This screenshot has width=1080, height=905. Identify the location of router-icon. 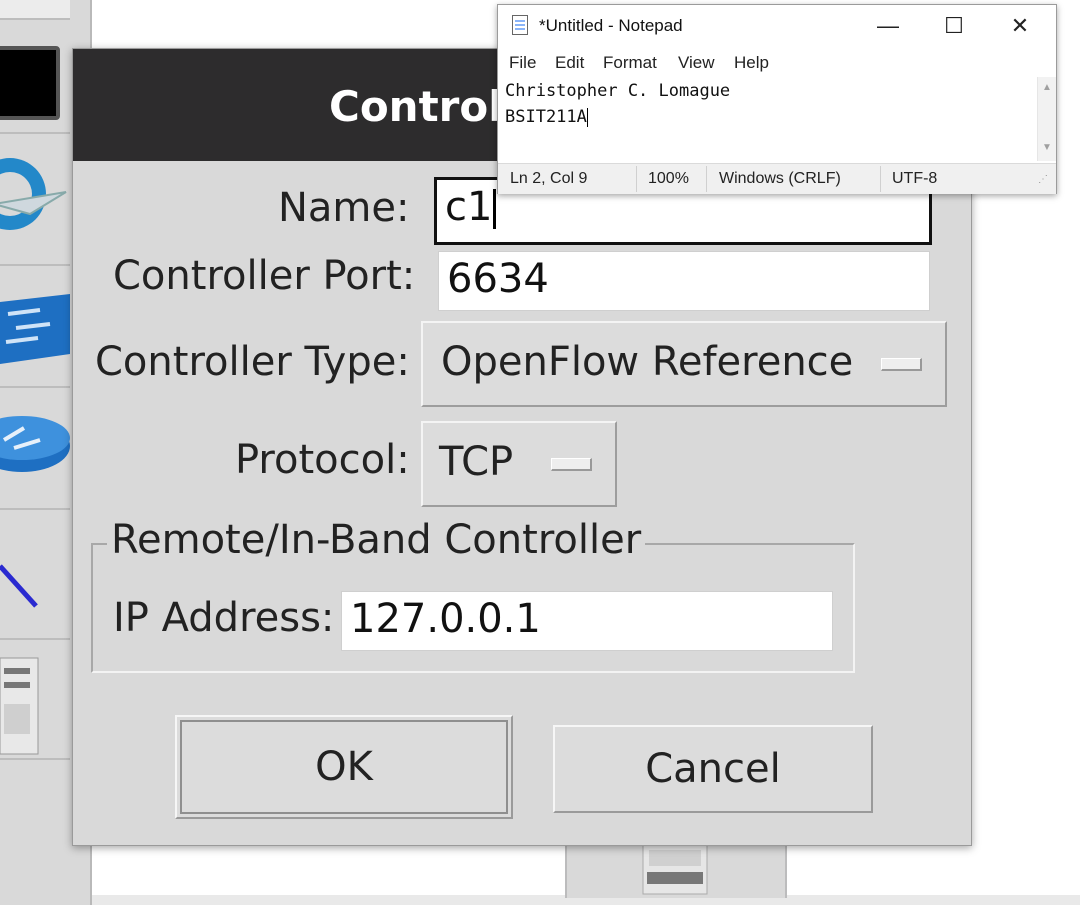
(35, 444).